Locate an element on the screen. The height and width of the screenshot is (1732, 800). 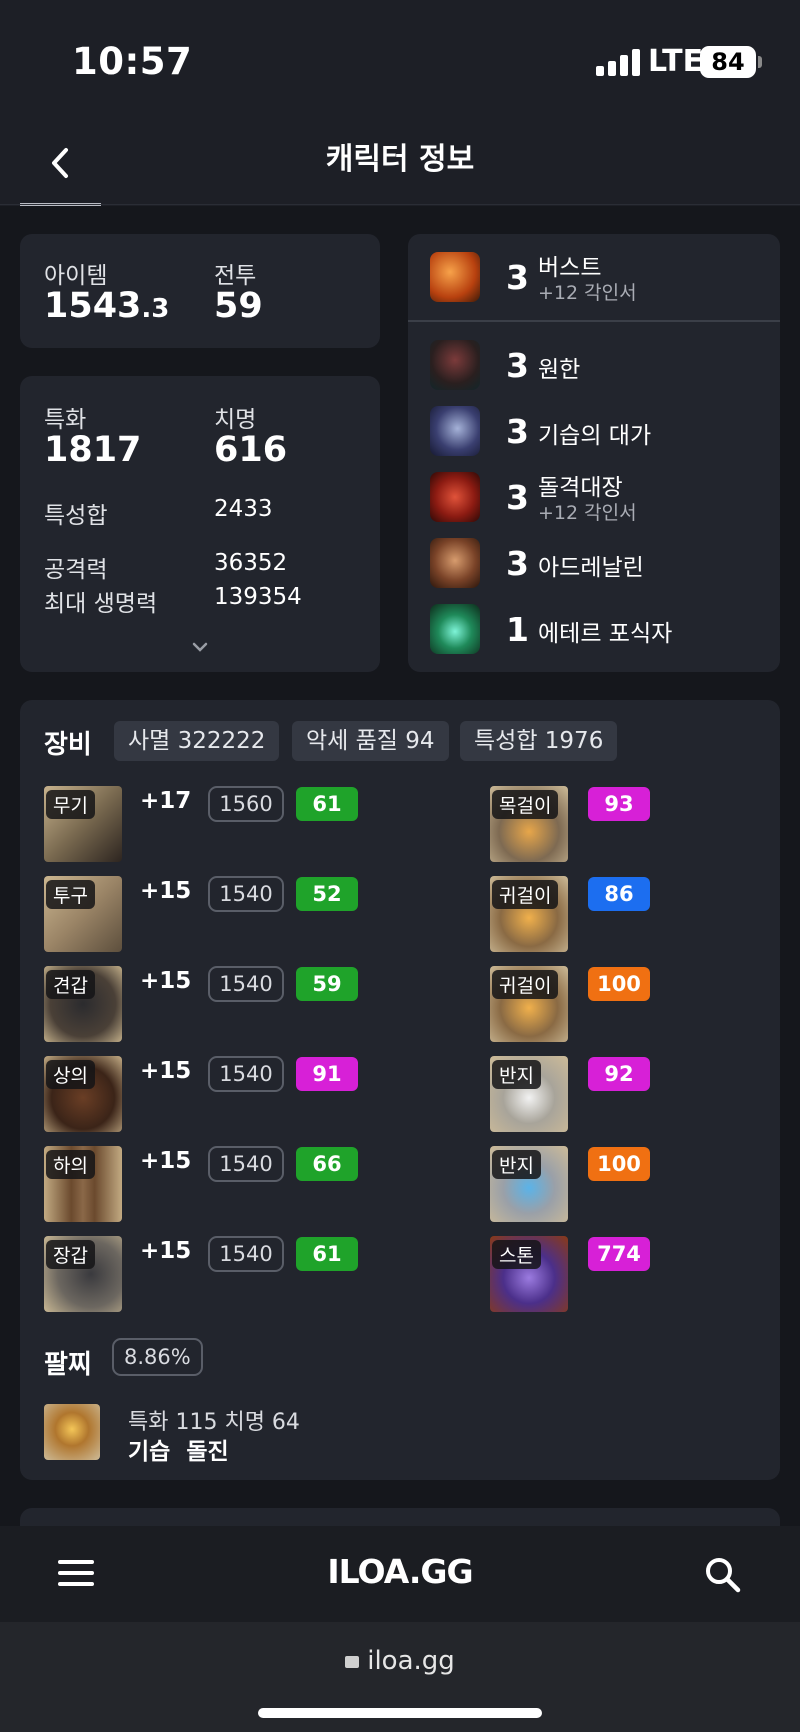
page-title: 캐릭터 정보 is located at coordinates (400, 159).